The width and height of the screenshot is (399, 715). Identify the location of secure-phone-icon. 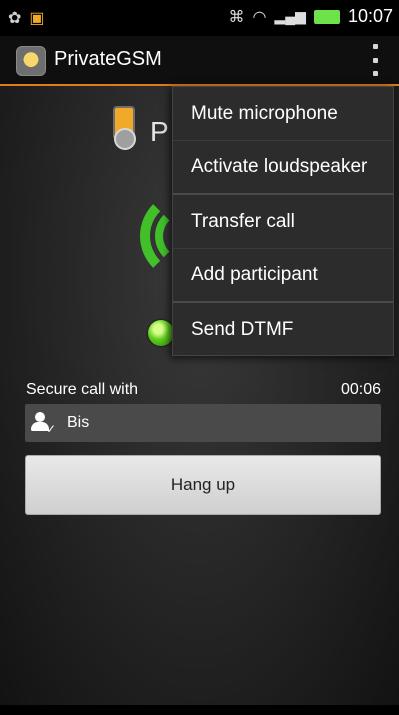
(124, 130).